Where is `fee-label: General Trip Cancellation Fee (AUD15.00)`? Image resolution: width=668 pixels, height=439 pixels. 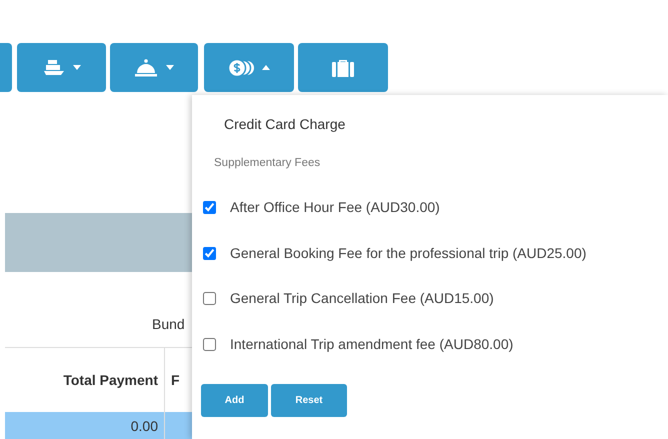 fee-label: General Trip Cancellation Fee (AUD15.00) is located at coordinates (362, 298).